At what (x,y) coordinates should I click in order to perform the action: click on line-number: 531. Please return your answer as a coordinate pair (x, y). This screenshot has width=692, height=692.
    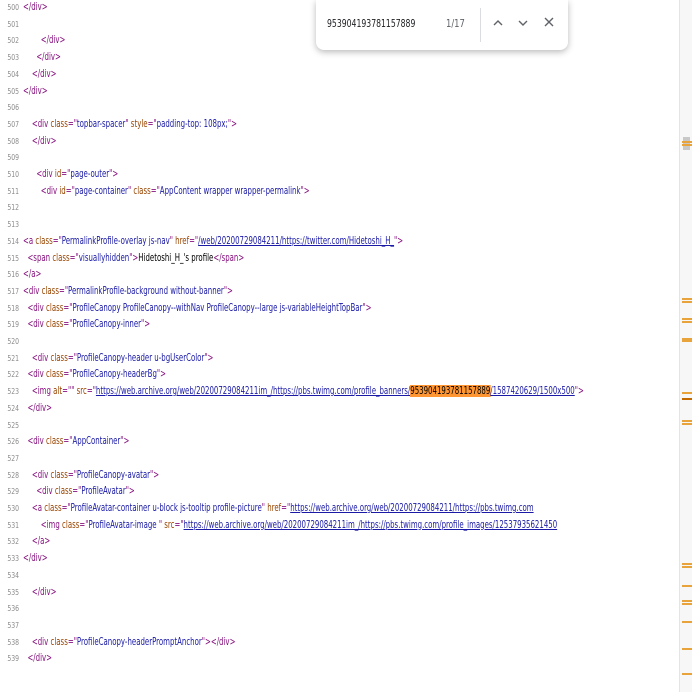
    Looking at the image, I should click on (13, 525).